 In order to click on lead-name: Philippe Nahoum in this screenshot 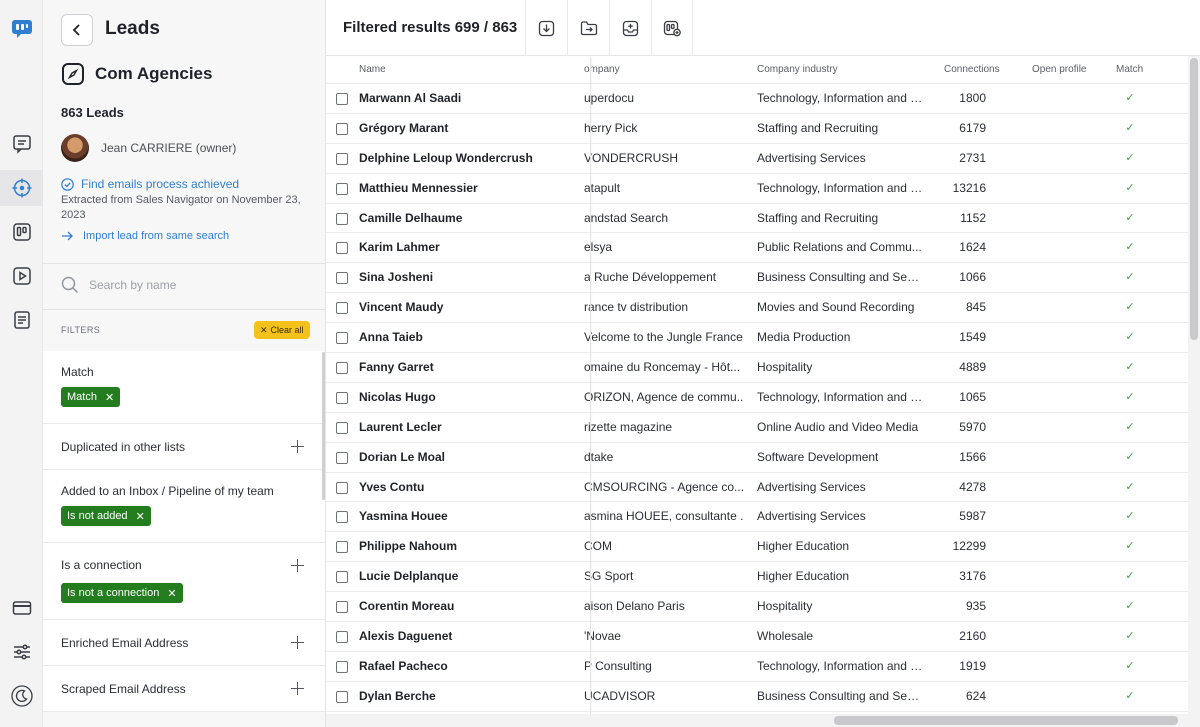, I will do `click(474, 546)`.